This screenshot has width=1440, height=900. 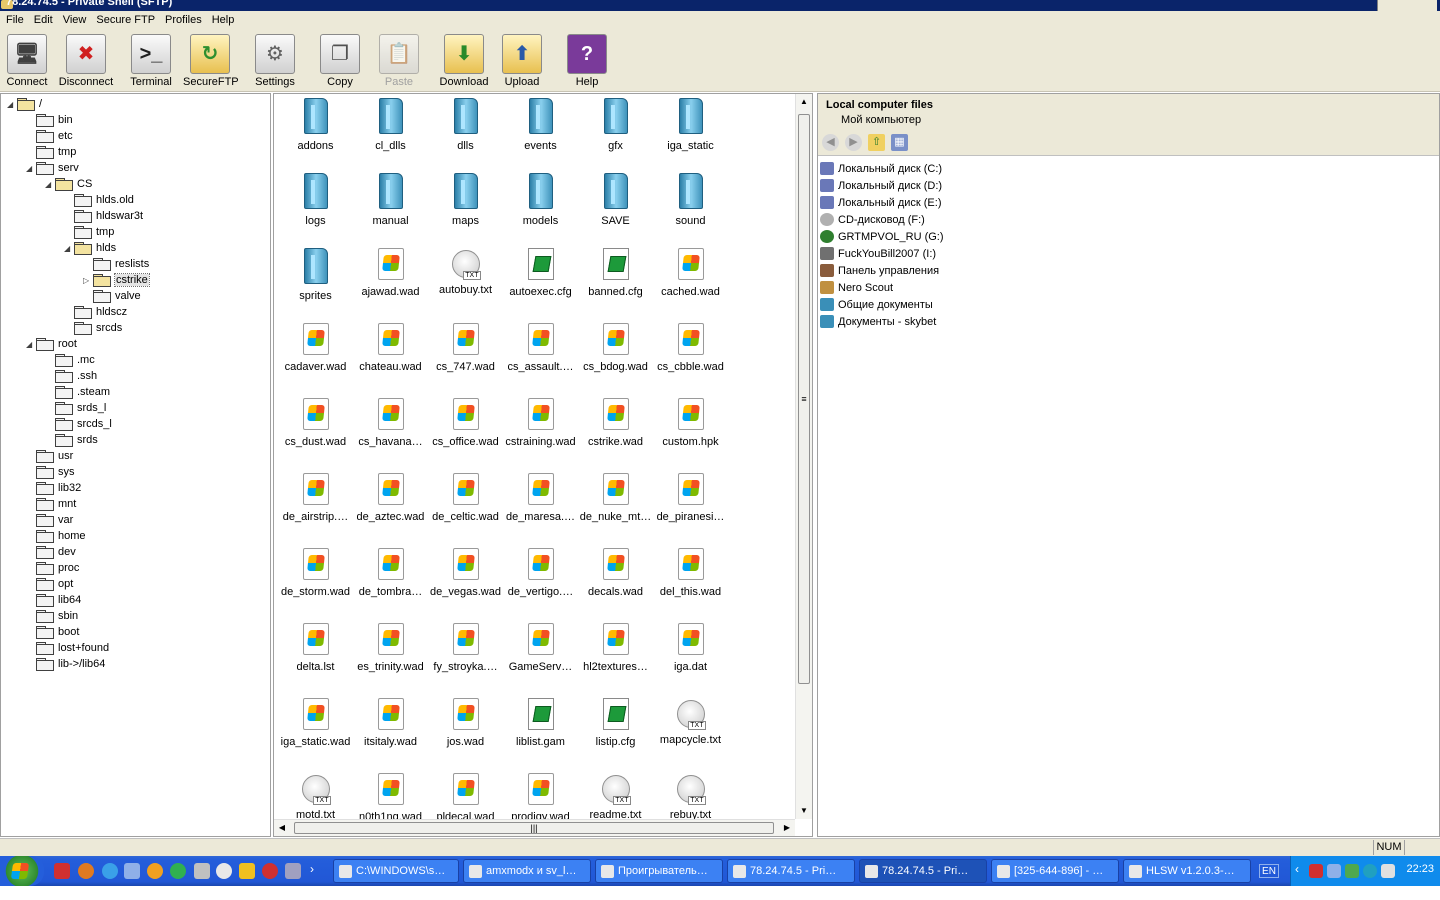 What do you see at coordinates (540, 132) in the screenshot?
I see `folder-item: events` at bounding box center [540, 132].